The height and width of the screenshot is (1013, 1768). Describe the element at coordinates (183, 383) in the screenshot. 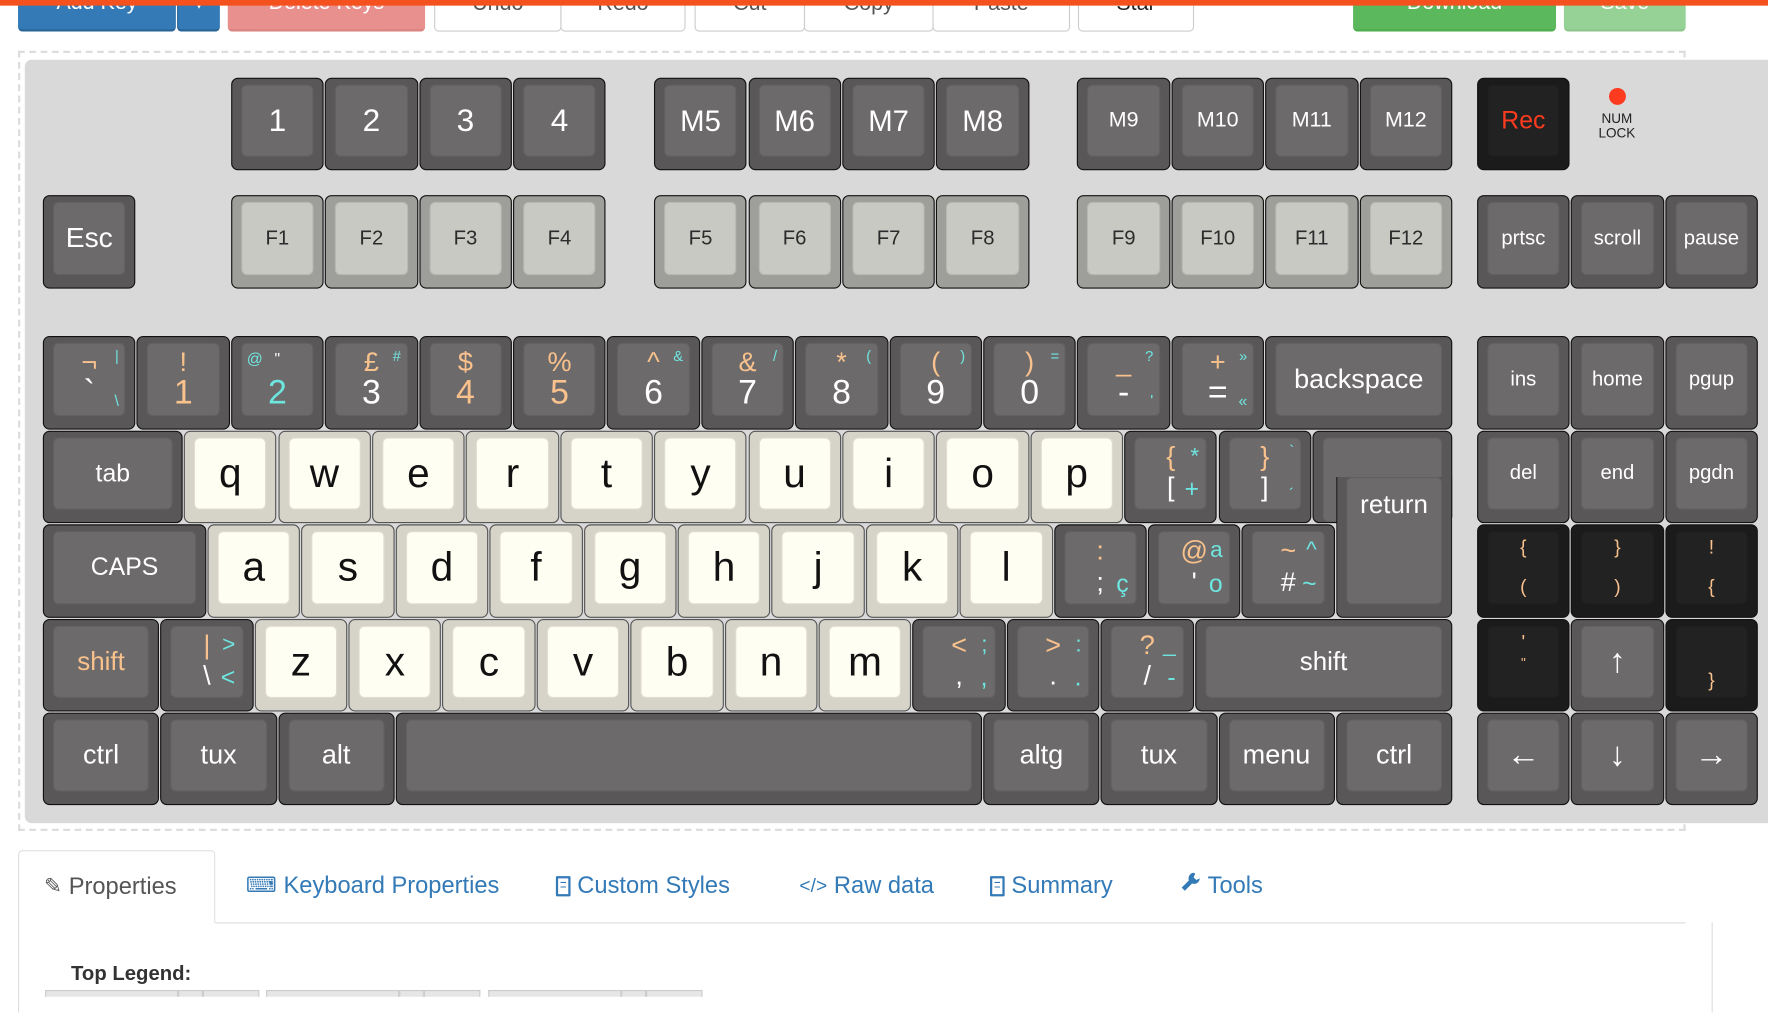

I see `key-legend: ! 1` at that location.